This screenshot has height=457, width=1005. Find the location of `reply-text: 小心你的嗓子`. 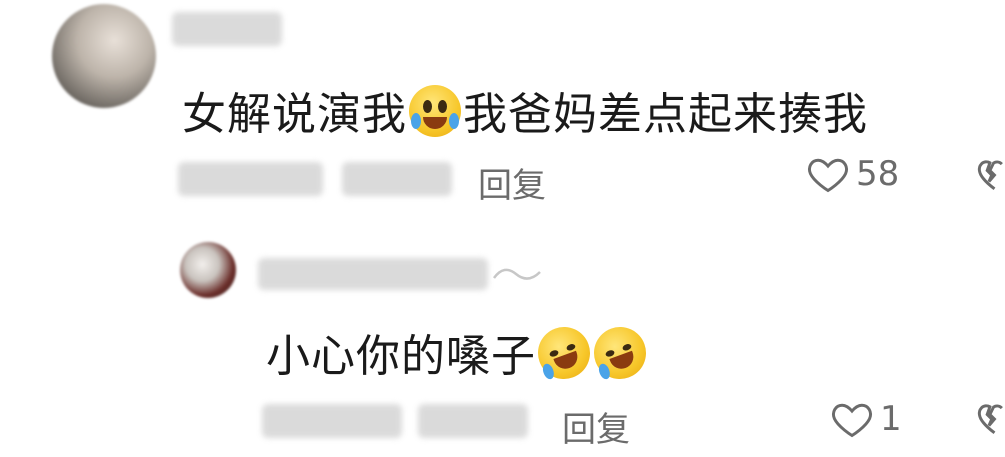

reply-text: 小心你的嗓子 is located at coordinates (460, 353).